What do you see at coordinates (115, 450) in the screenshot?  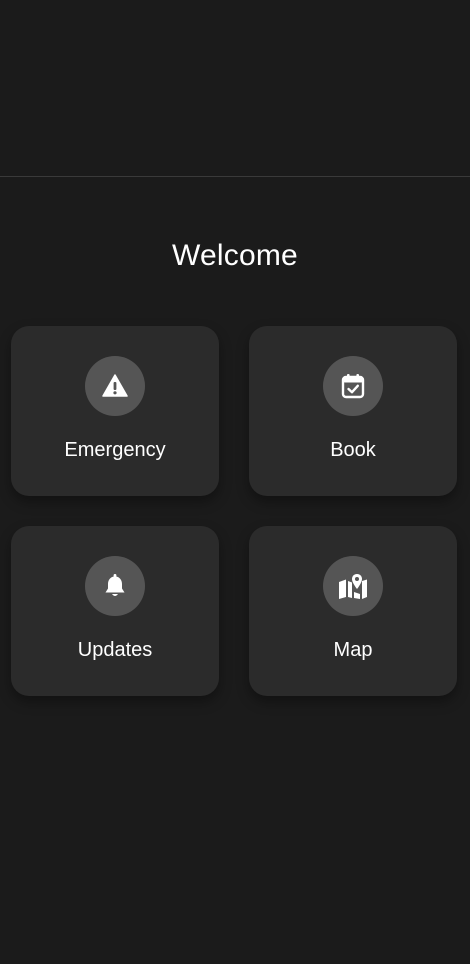 I see `emergency-label: Emergency` at bounding box center [115, 450].